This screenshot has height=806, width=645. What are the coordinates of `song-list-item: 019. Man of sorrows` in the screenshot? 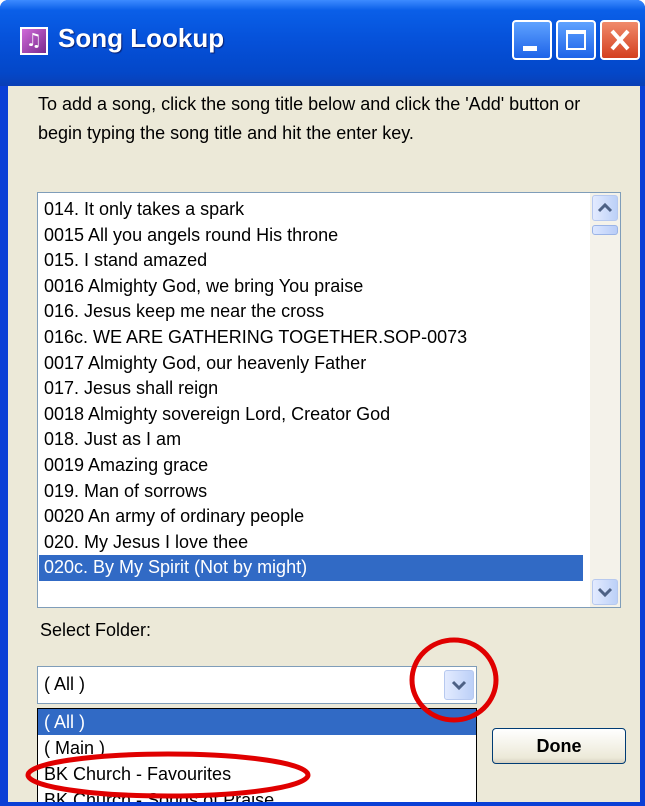 It's located at (311, 492).